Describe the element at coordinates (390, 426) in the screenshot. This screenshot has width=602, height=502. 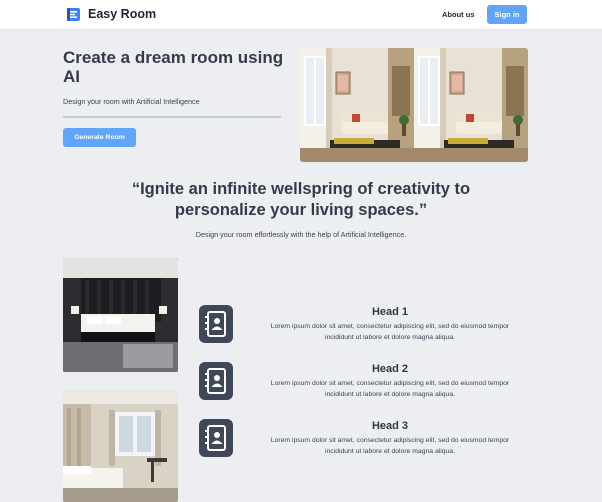
I see `feature-head-3: Head 3` at that location.